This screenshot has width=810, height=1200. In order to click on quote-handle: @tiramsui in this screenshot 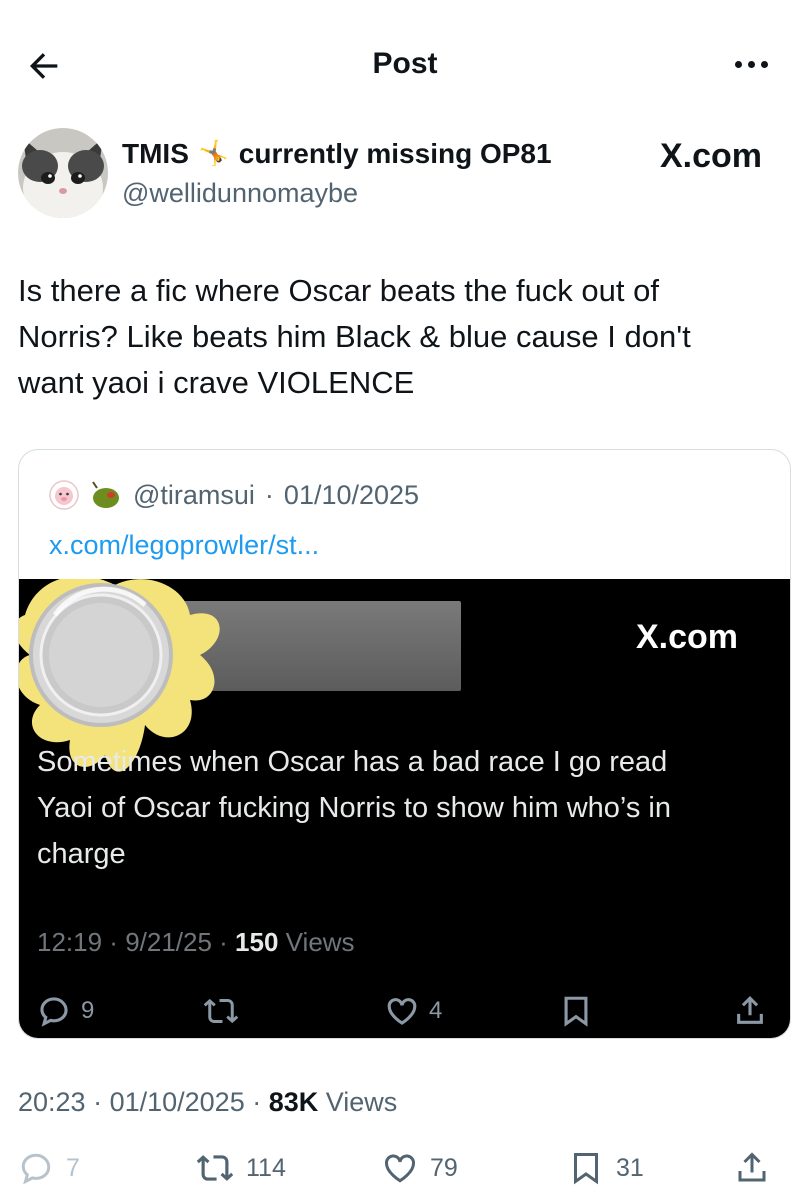, I will do `click(194, 495)`.